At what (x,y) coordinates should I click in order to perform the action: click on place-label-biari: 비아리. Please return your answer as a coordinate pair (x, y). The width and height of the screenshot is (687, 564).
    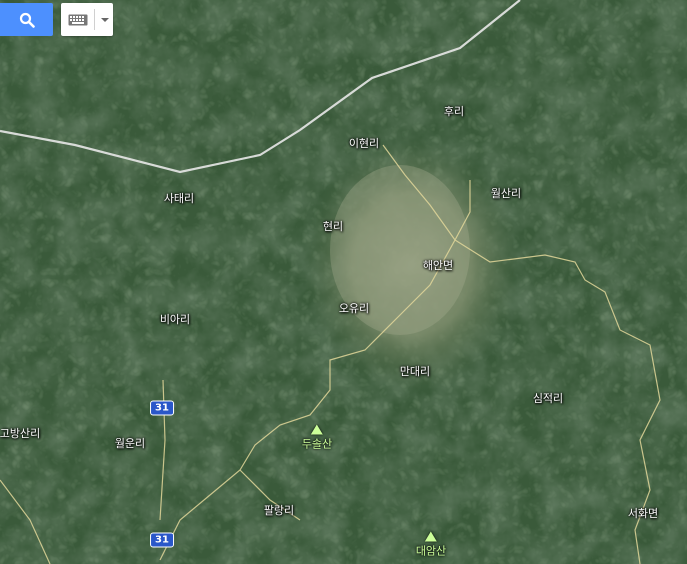
    Looking at the image, I should click on (175, 319).